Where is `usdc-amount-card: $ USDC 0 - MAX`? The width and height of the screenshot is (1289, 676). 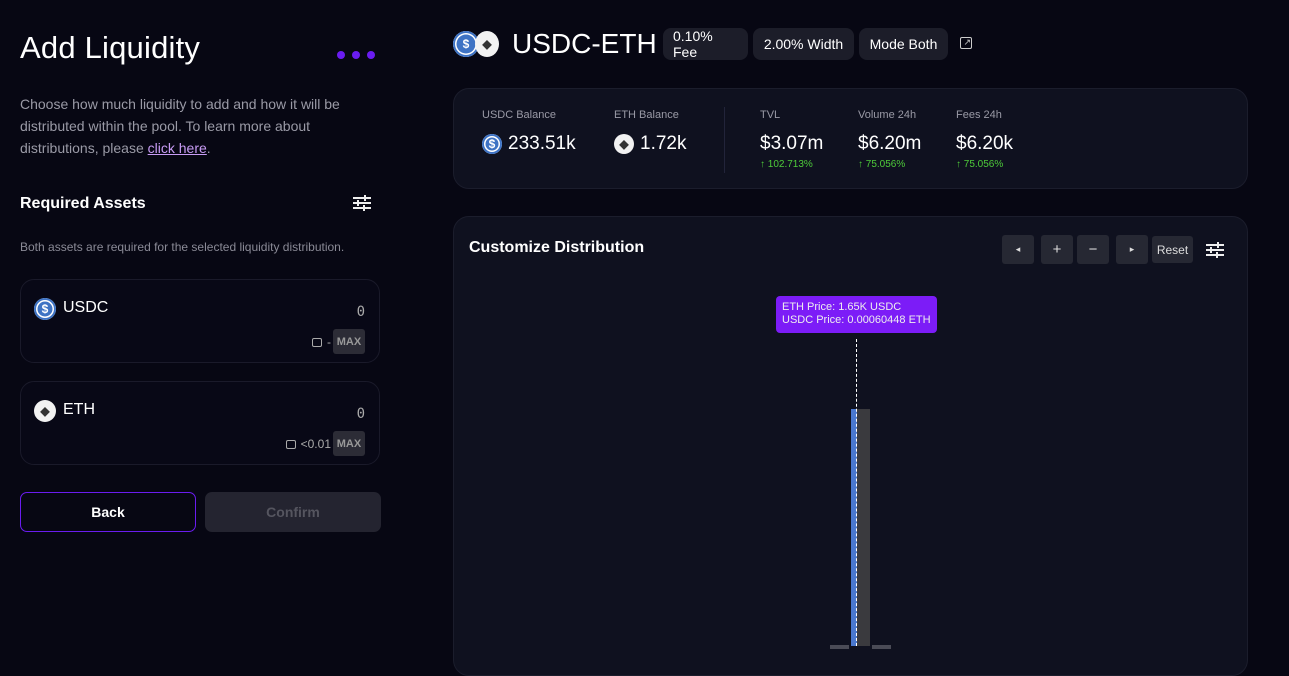
usdc-amount-card: $ USDC 0 - MAX is located at coordinates (200, 321).